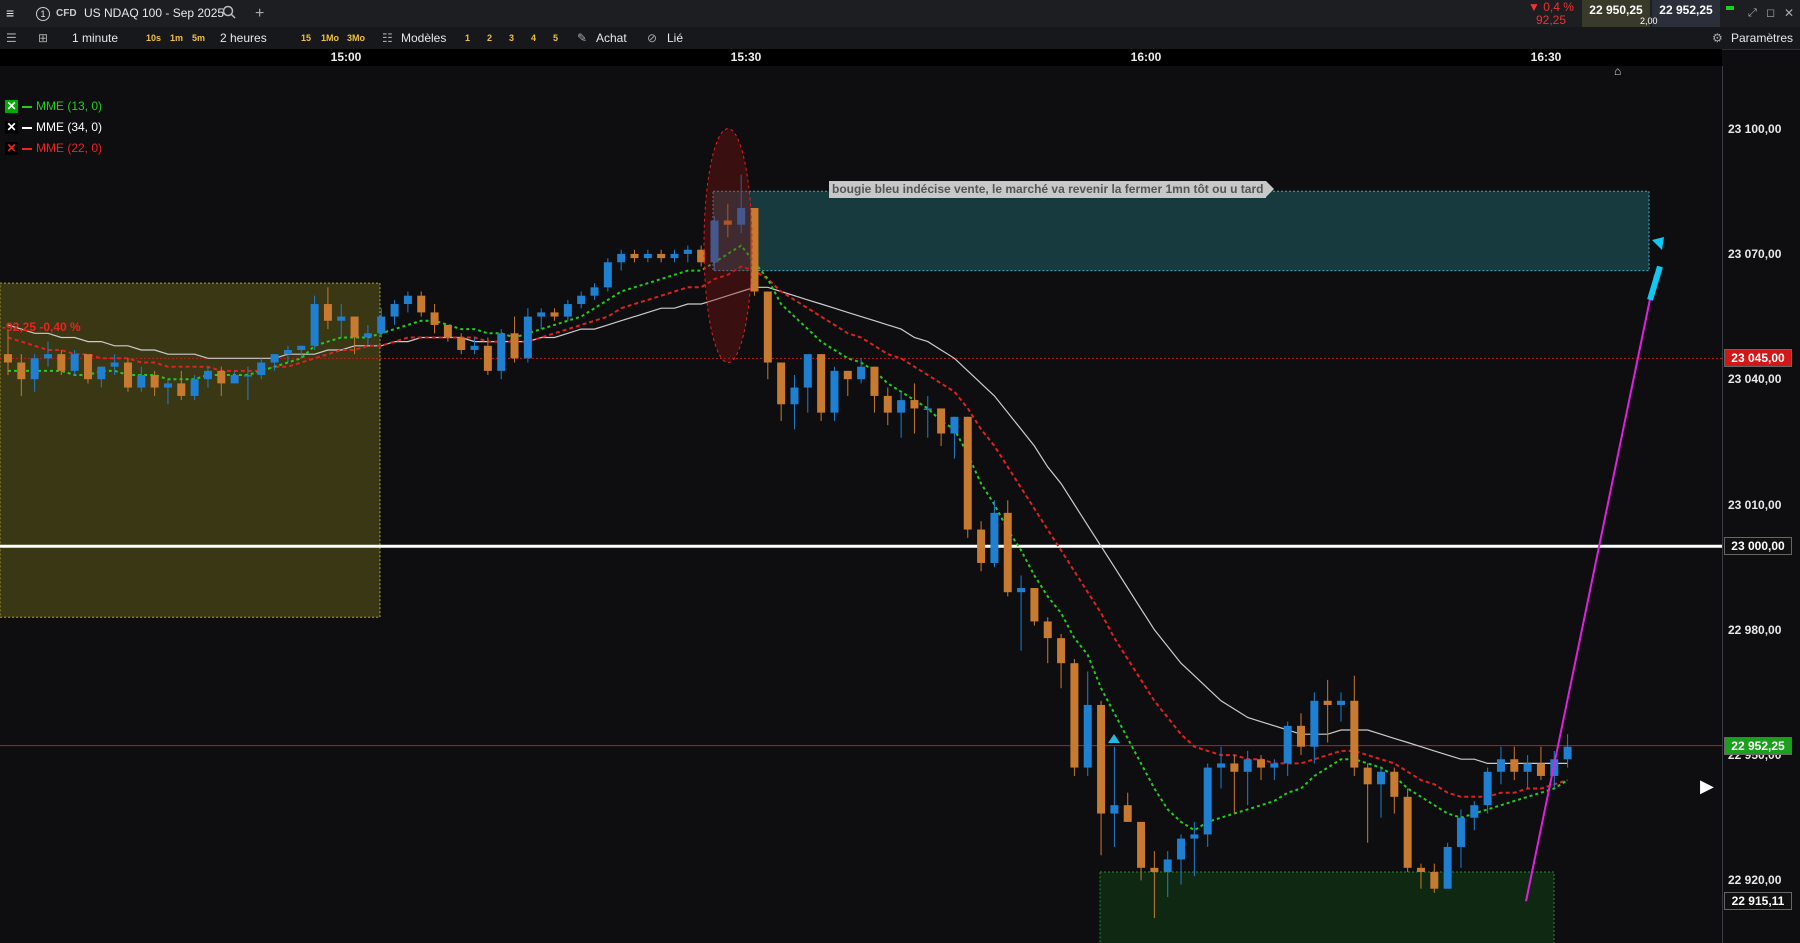 The image size is (1800, 943). Describe the element at coordinates (41, 327) in the screenshot. I see `change-label: -92,25 -0,40 %` at that location.